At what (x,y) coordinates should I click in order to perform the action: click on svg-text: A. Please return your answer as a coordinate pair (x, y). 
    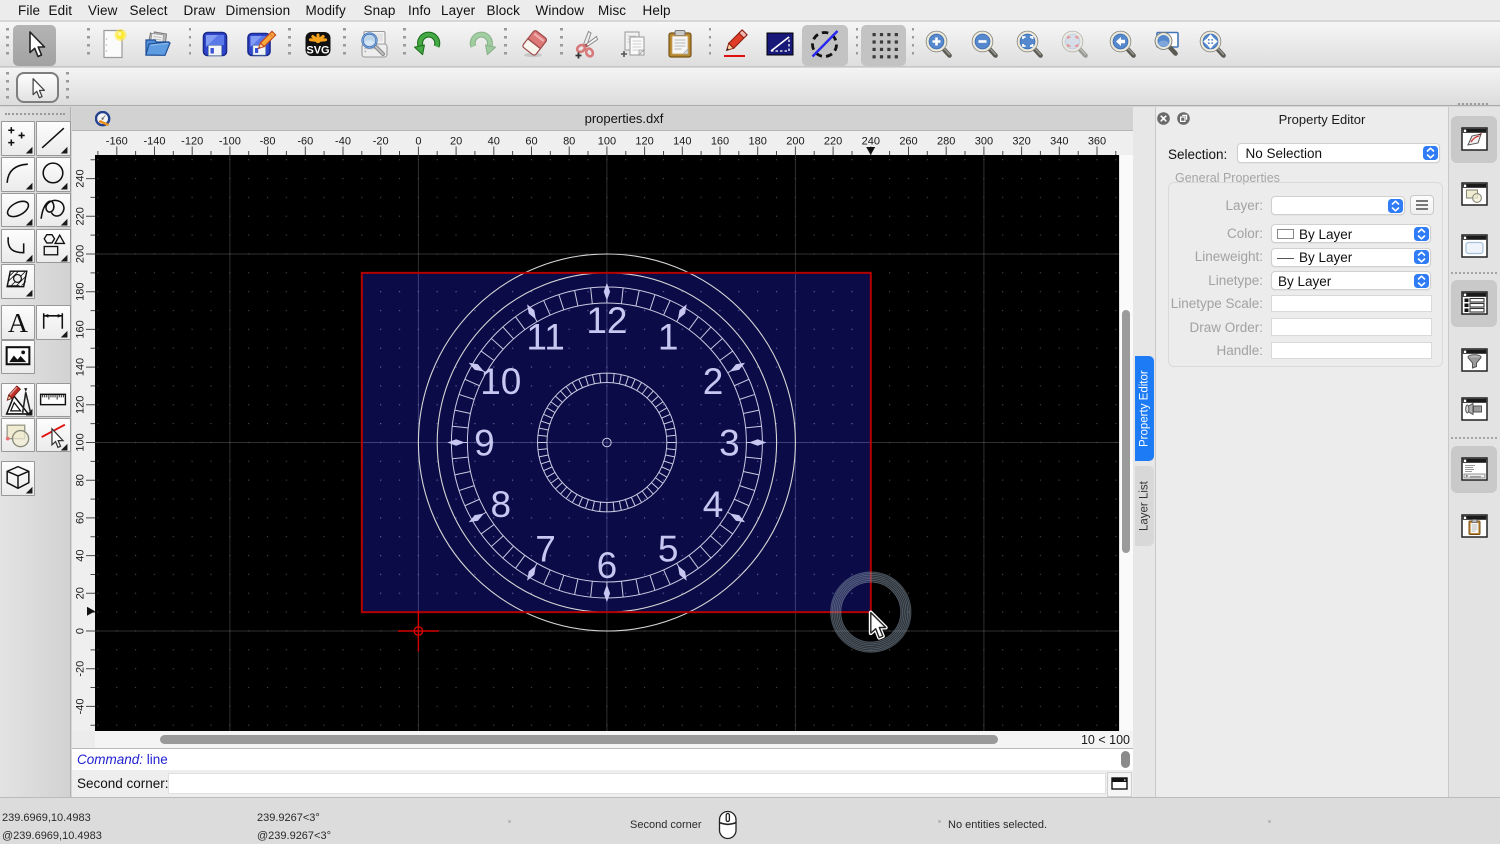
    Looking at the image, I should click on (18, 323).